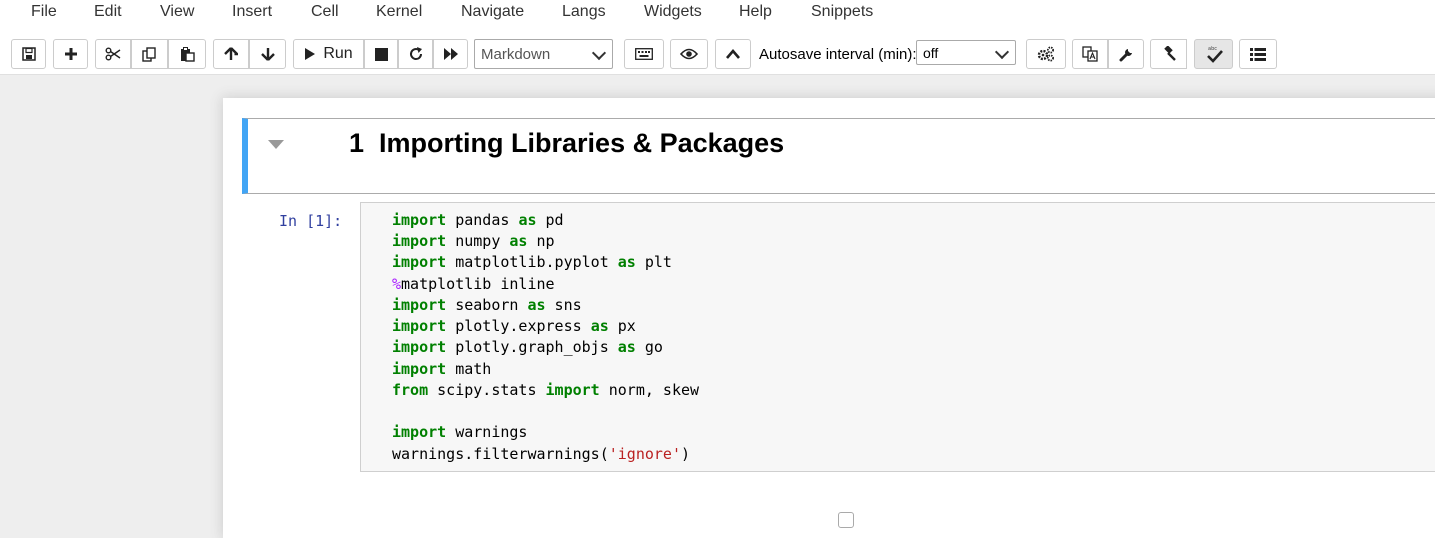 This screenshot has width=1435, height=538. I want to click on cell-type-value: Markdown, so click(516, 54).